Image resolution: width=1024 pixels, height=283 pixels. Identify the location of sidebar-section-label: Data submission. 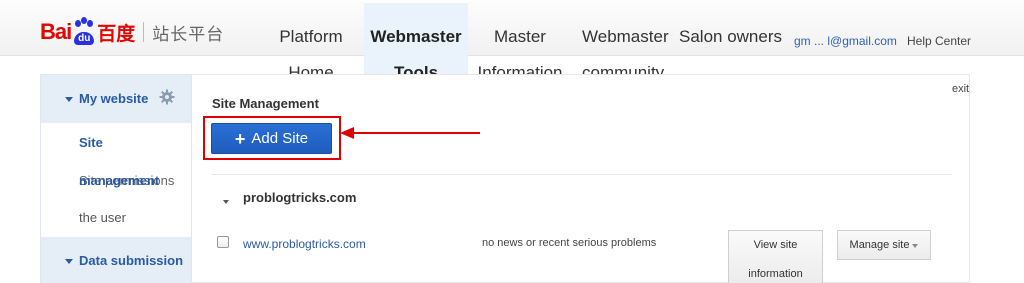
(131, 260).